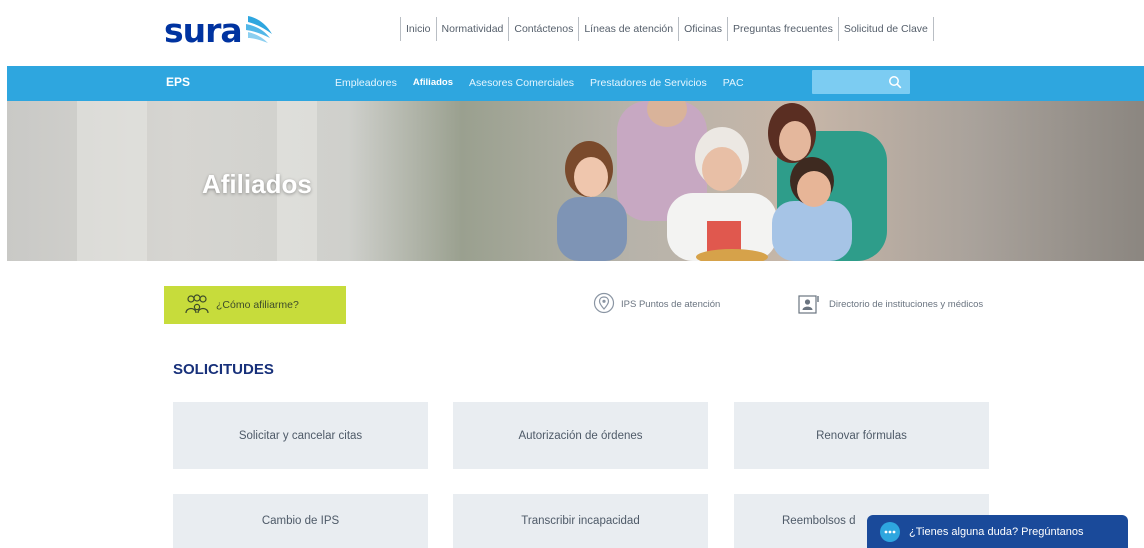 This screenshot has height=548, width=1144. What do you see at coordinates (722, 181) in the screenshot?
I see `hero-family-image` at bounding box center [722, 181].